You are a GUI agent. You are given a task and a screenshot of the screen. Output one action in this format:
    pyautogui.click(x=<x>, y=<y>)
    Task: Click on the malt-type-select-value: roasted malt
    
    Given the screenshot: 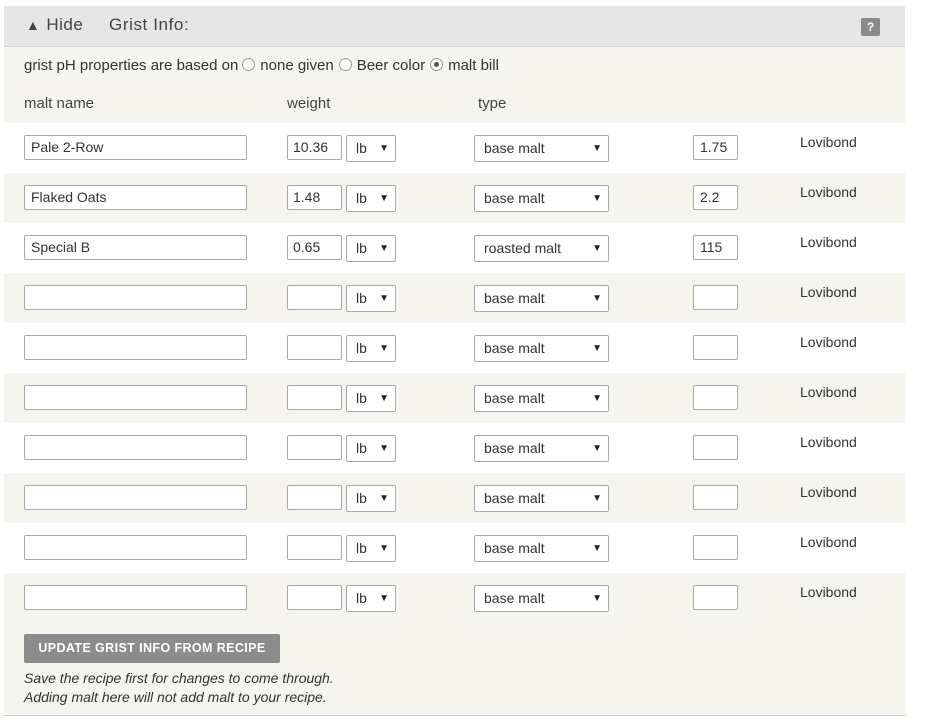 What is the action you would take?
    pyautogui.click(x=523, y=248)
    